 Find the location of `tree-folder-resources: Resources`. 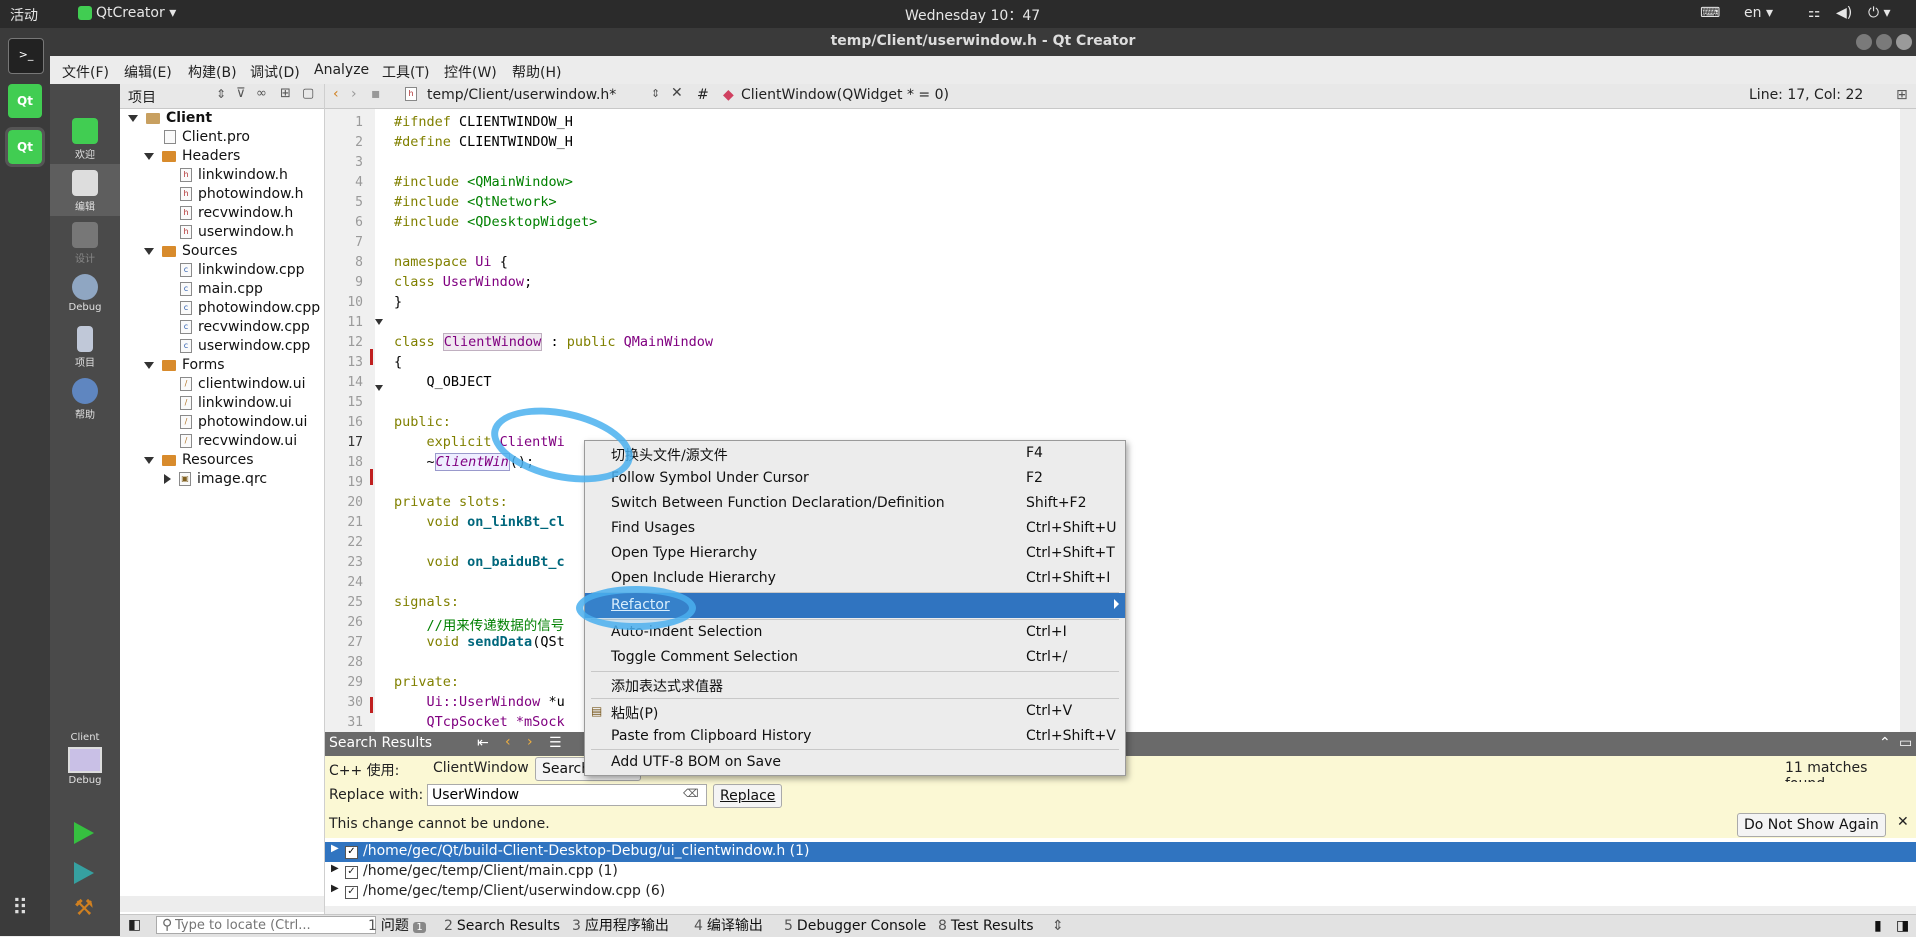

tree-folder-resources: Resources is located at coordinates (199, 460).